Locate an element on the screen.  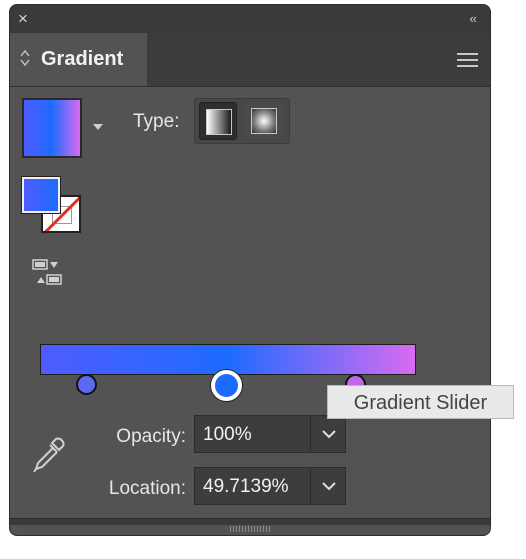
panel-title: Gradient is located at coordinates (82, 59).